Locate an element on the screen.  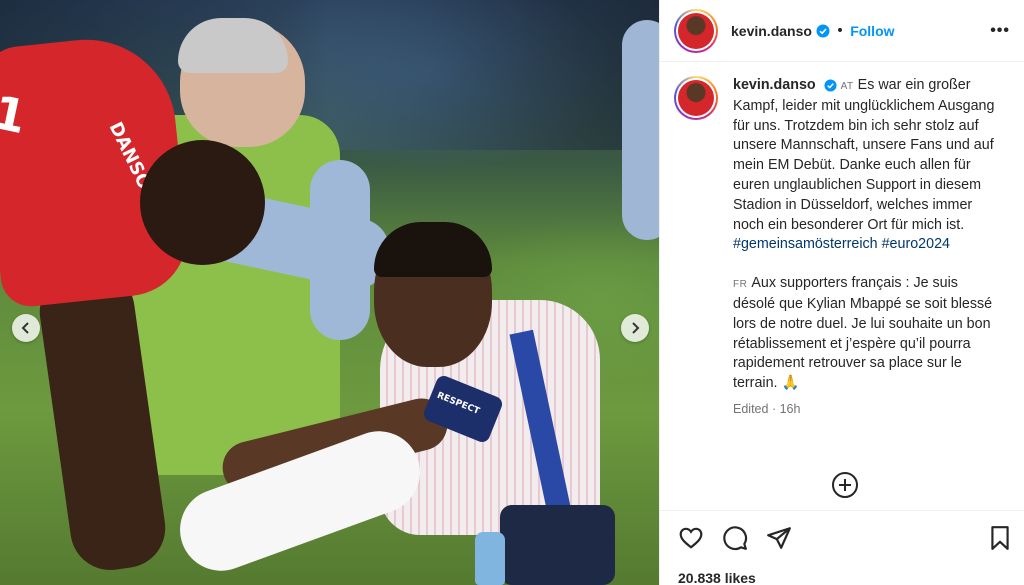
flag-fr: FR is located at coordinates (740, 285).